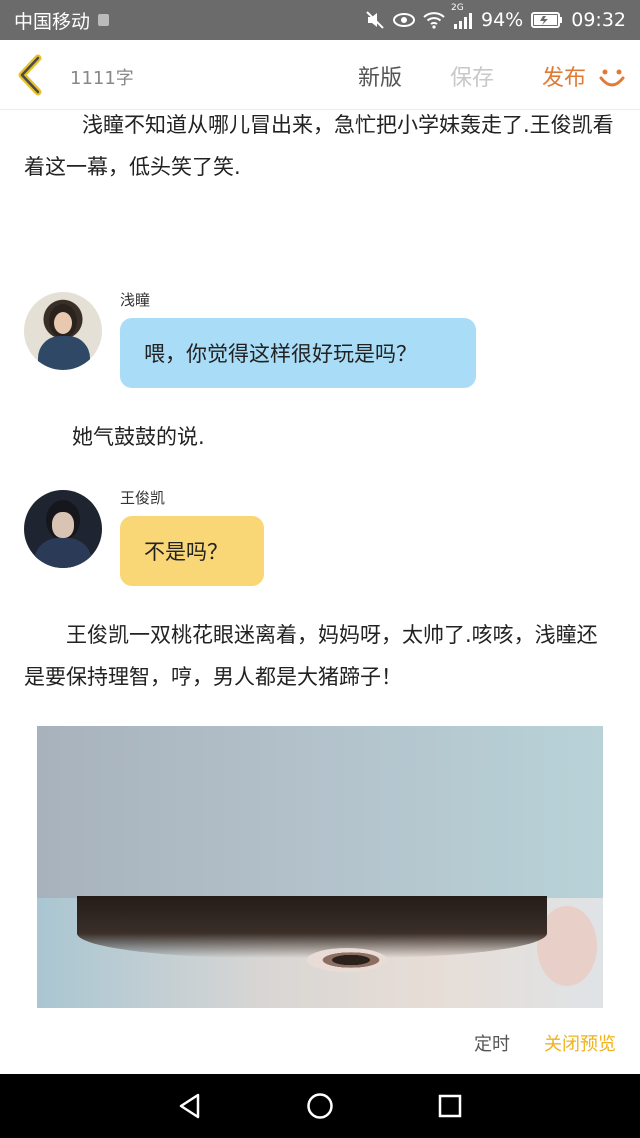  I want to click on speaker-name: 浅瞳, so click(135, 300).